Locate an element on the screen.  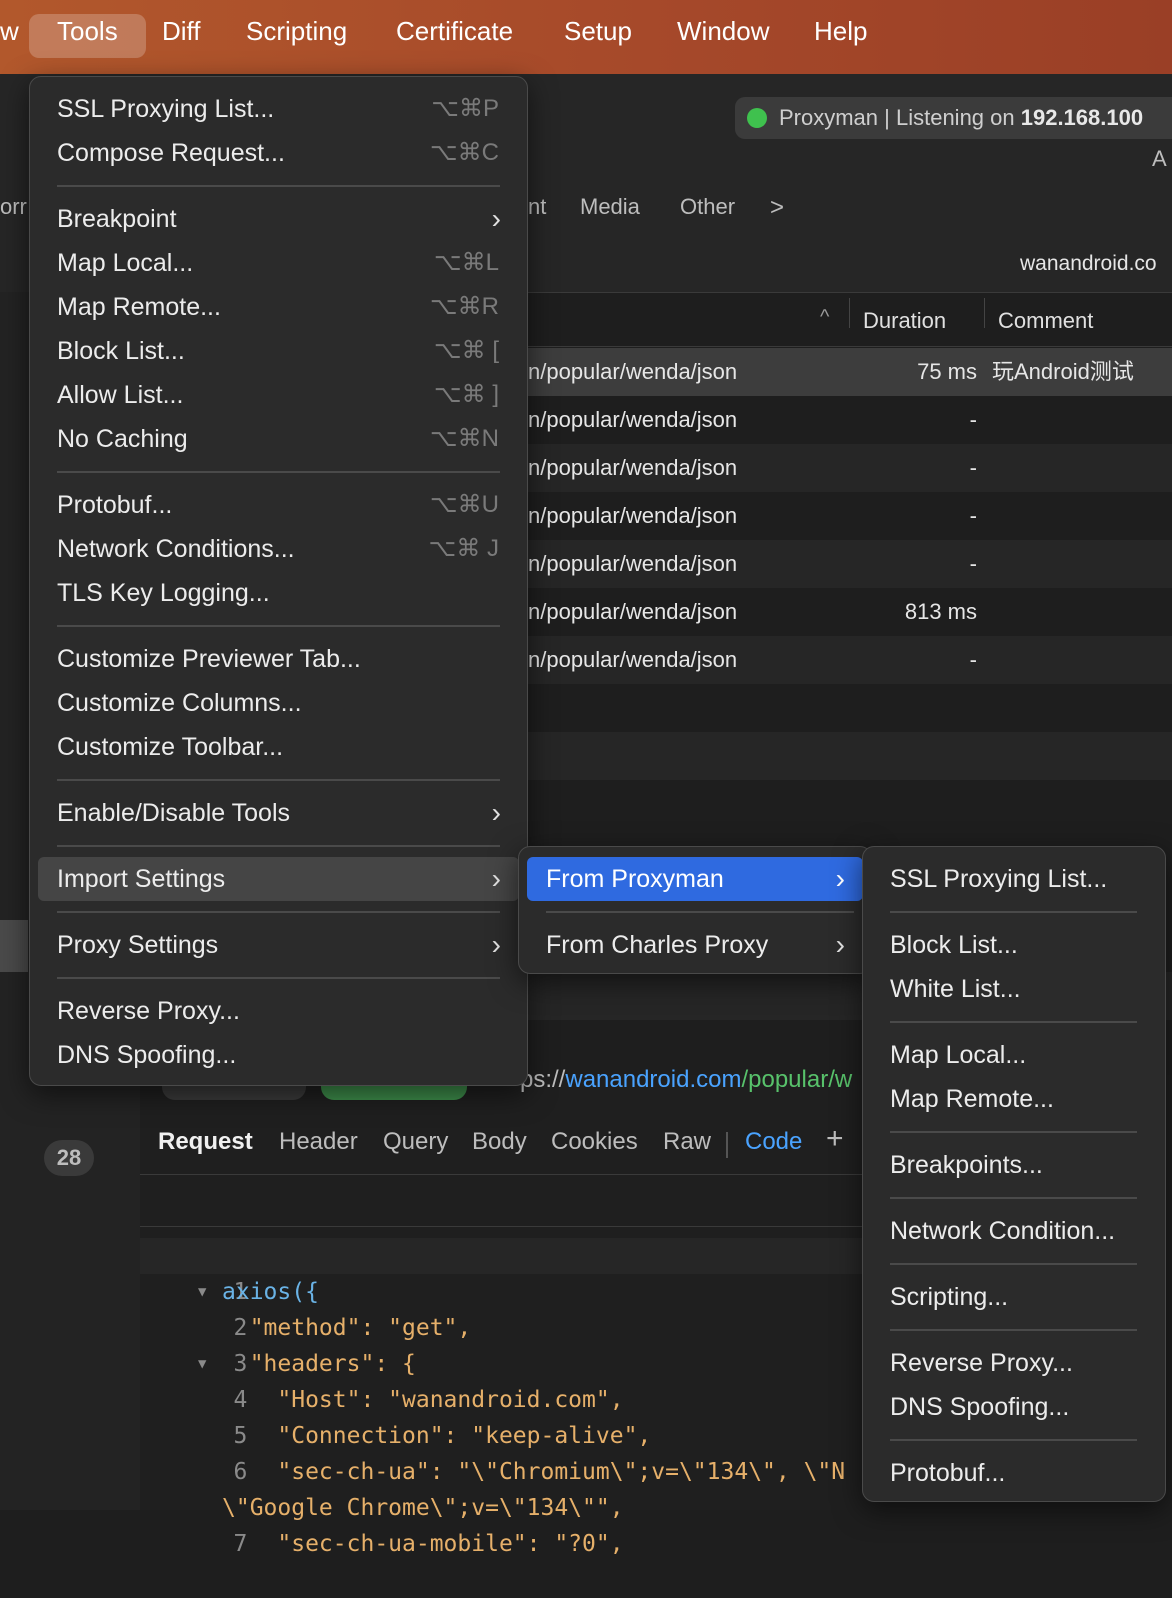
tab-body: Body is located at coordinates (499, 1142).